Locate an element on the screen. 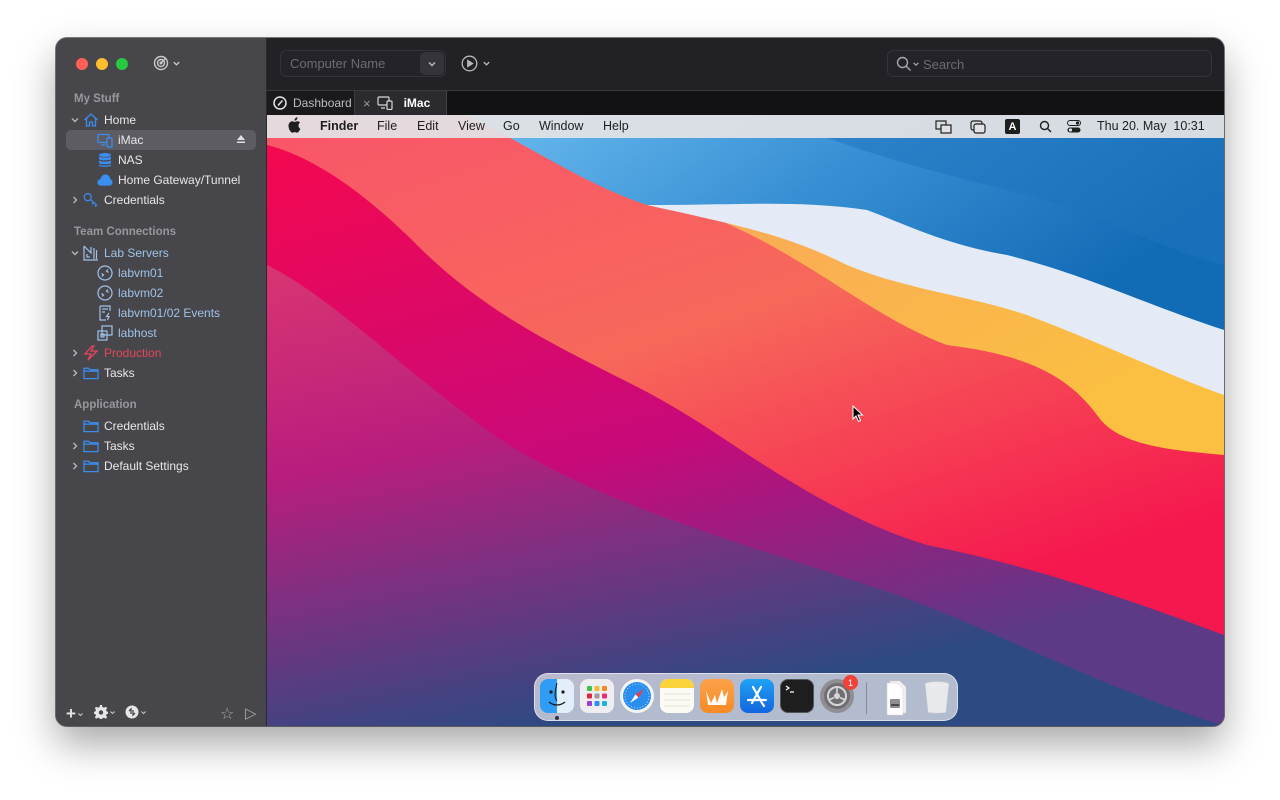  plus-icon: + is located at coordinates (71, 713).